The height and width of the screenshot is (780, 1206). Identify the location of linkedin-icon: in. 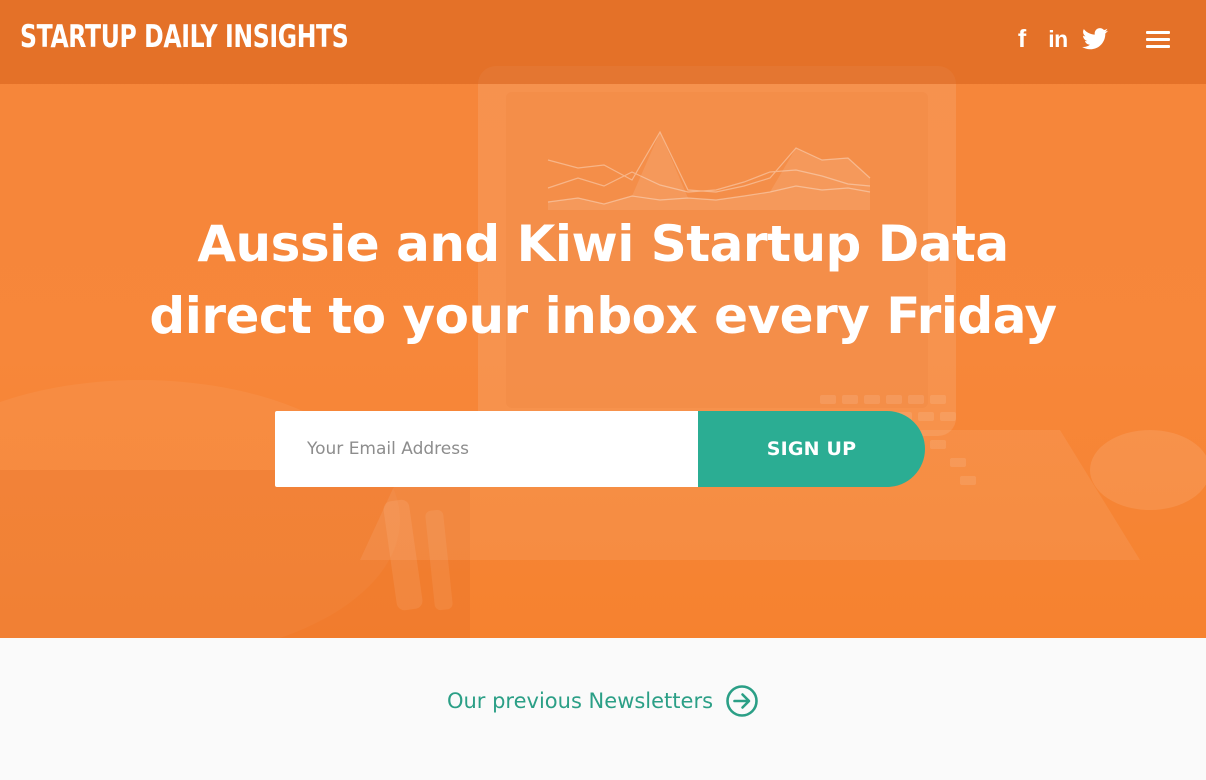
(1058, 39).